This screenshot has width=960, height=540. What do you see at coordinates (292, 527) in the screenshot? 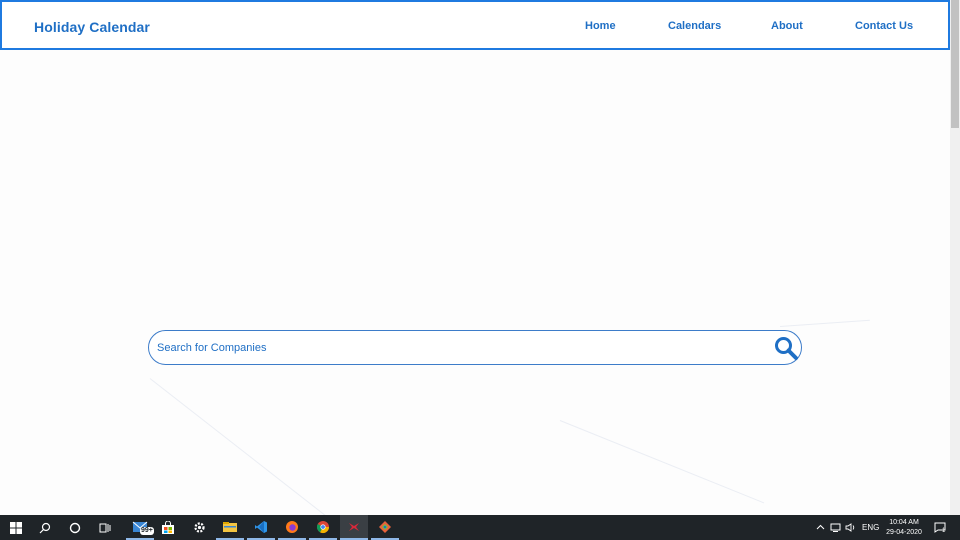
I see `firefox-icon` at bounding box center [292, 527].